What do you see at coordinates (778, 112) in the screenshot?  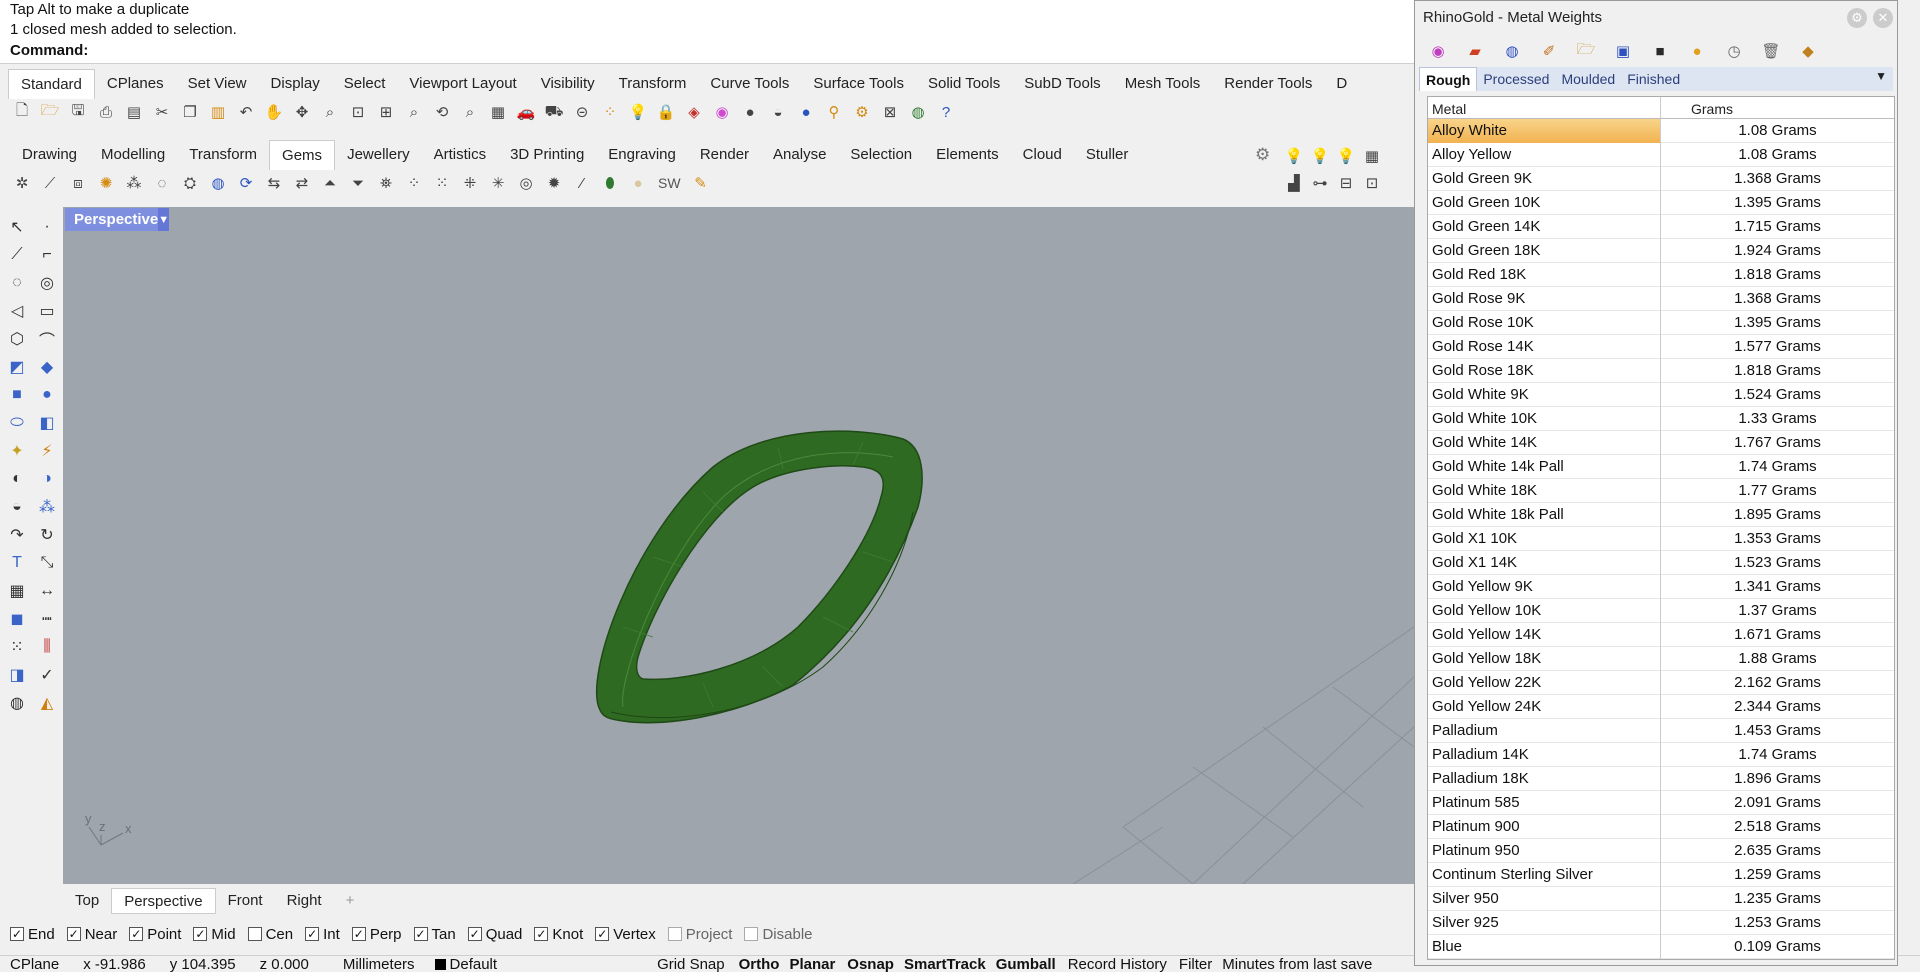 I see `ghosted-sphere-icon: ◒` at bounding box center [778, 112].